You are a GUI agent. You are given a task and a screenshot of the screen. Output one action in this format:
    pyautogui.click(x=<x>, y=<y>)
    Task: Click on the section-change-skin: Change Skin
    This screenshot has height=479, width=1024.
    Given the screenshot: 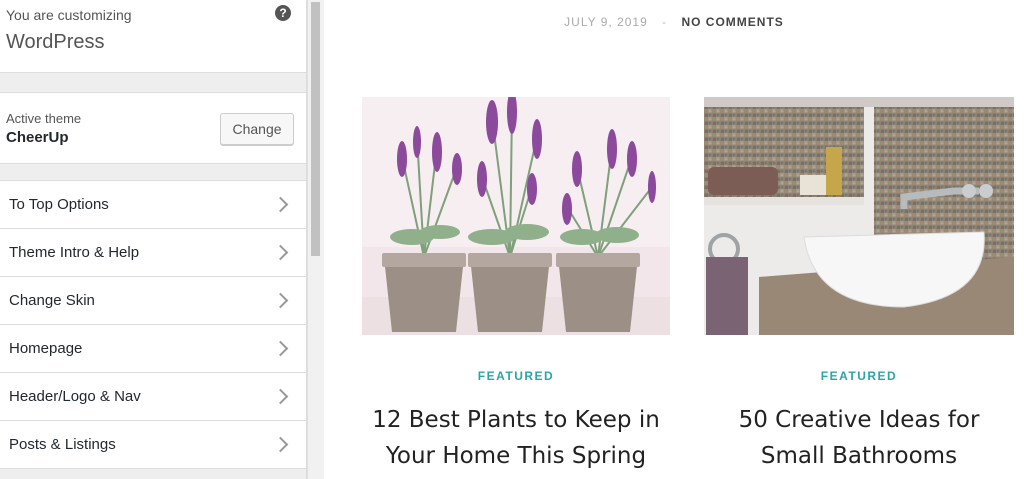 What is the action you would take?
    pyautogui.click(x=153, y=301)
    